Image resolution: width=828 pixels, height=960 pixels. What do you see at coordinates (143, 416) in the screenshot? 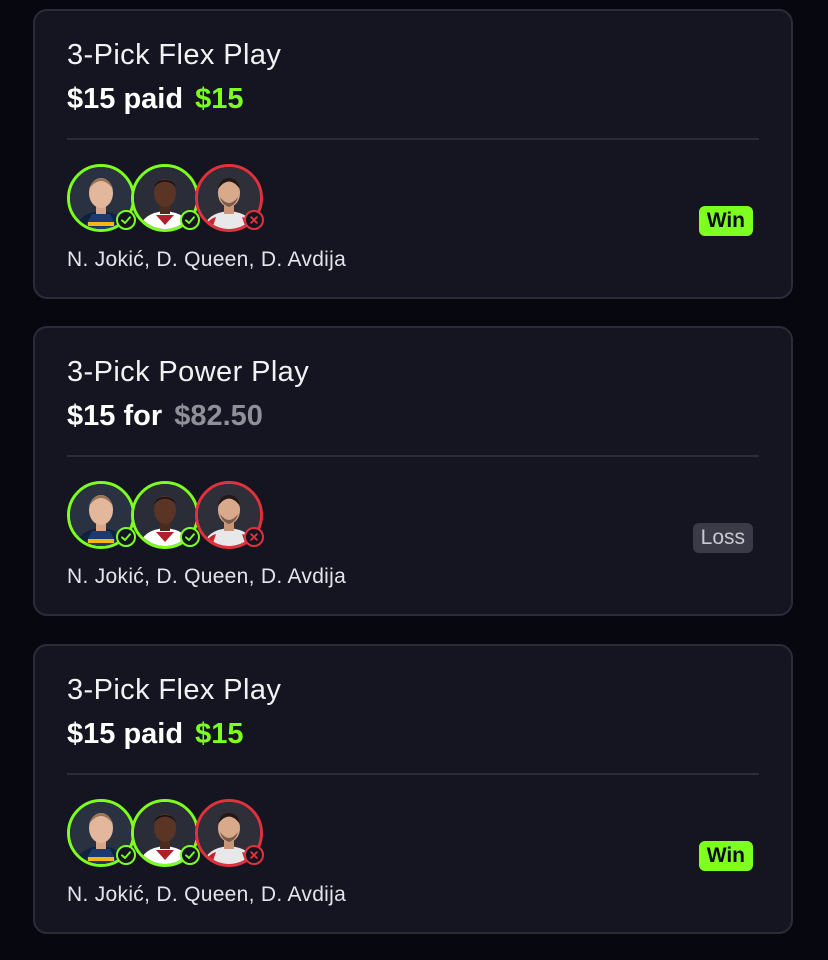
I see `entry-connector: for` at bounding box center [143, 416].